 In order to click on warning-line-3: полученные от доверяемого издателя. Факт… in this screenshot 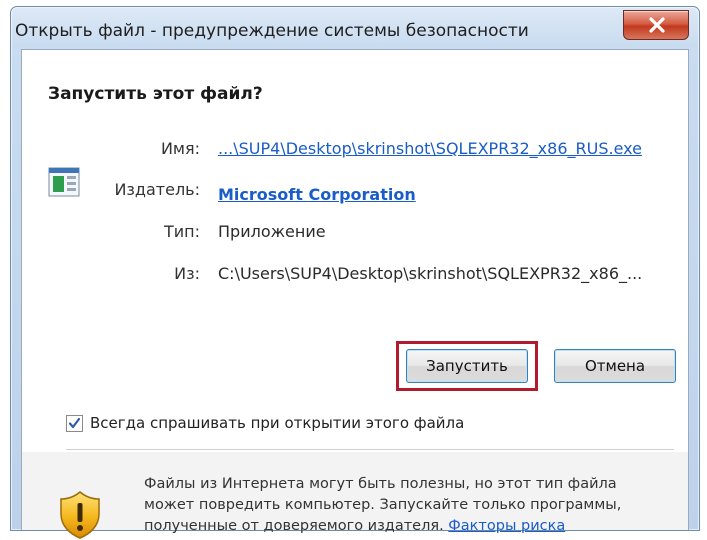, I will do `click(416, 526)`.